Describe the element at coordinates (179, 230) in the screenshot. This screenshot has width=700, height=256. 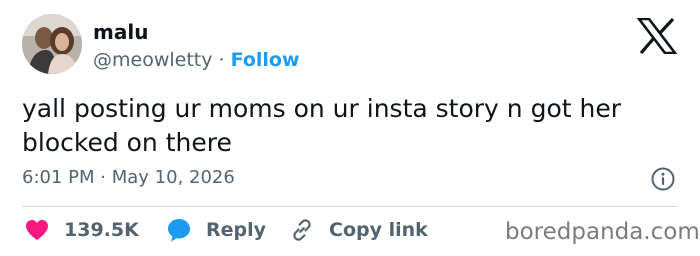
I see `speech-bubble-icon` at that location.